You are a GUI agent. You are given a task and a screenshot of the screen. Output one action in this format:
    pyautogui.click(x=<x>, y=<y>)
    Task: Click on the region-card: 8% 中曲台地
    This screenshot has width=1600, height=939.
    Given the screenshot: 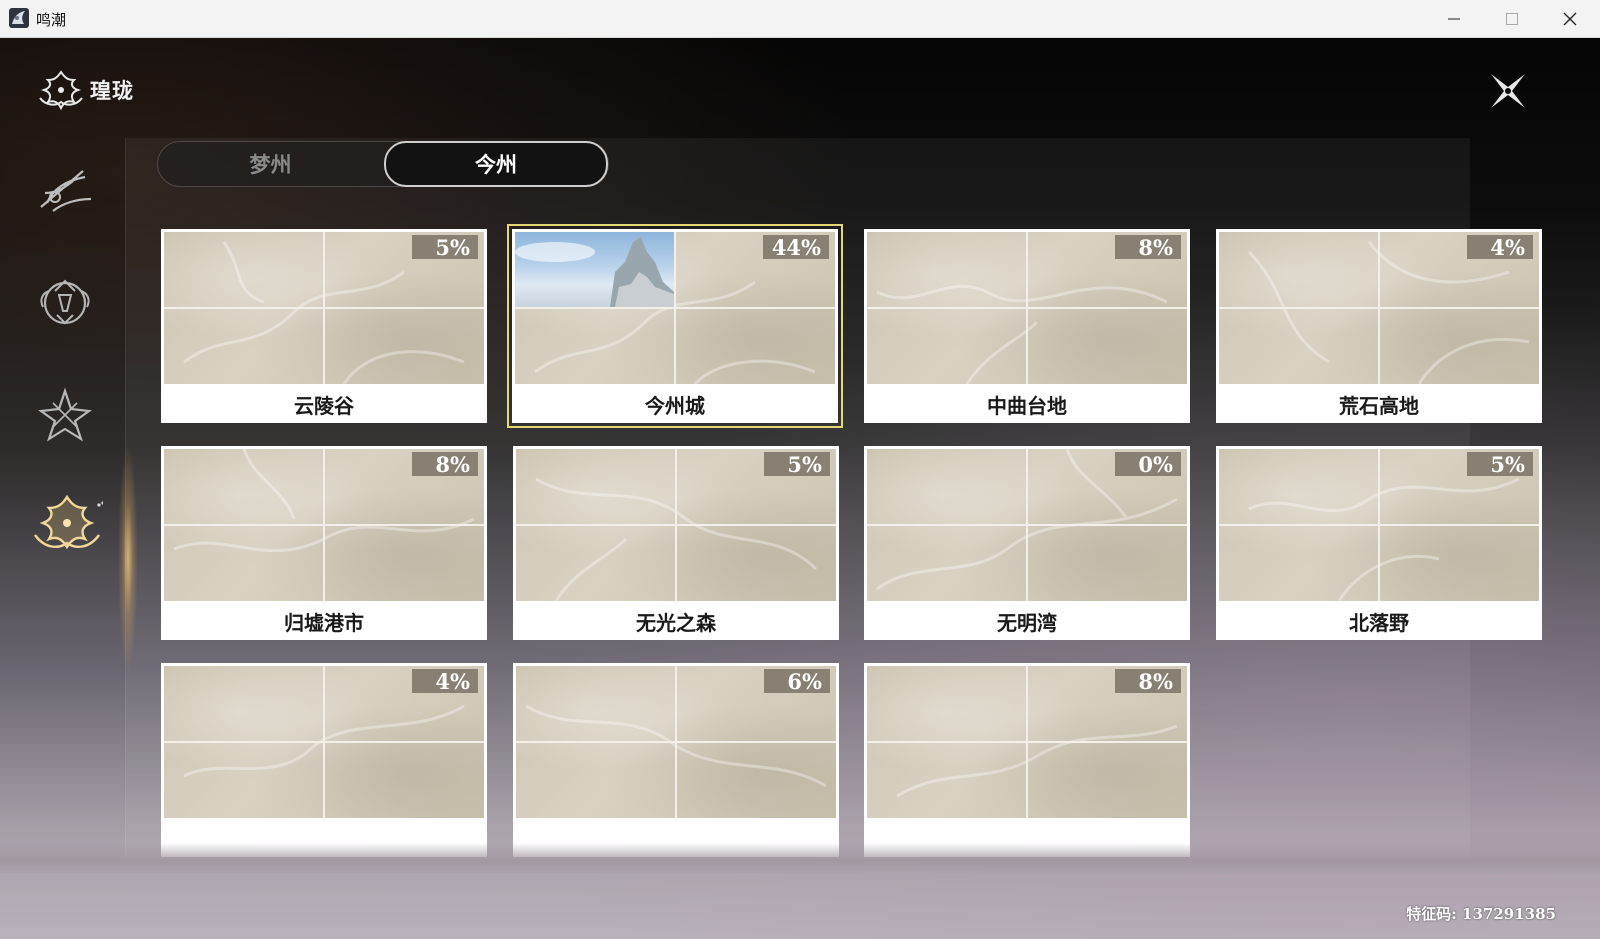 What is the action you would take?
    pyautogui.click(x=1027, y=326)
    